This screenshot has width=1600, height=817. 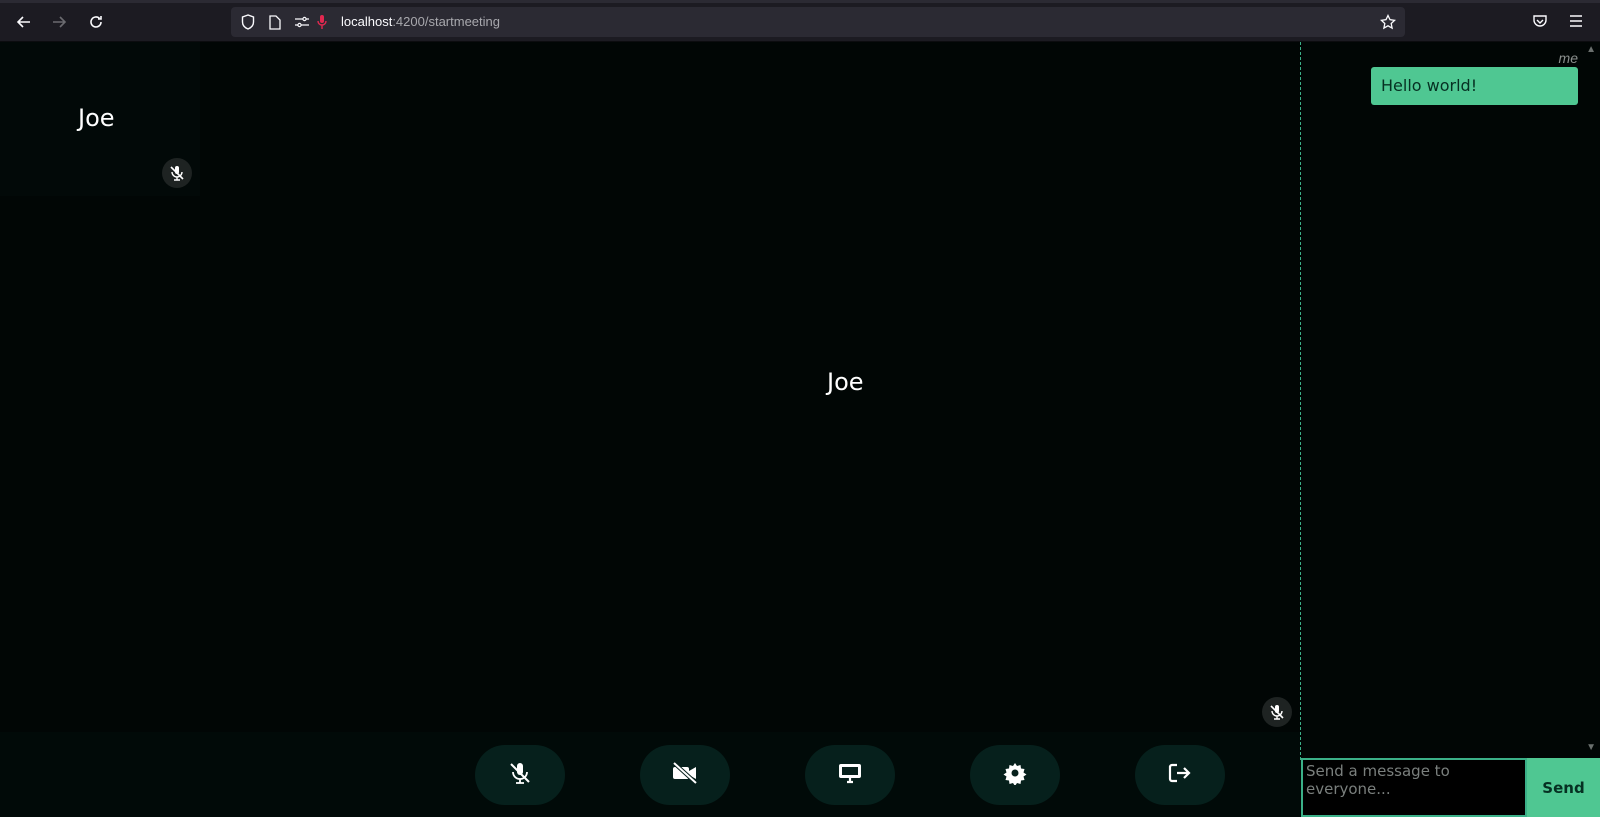 I want to click on page-icon, so click(x=275, y=22).